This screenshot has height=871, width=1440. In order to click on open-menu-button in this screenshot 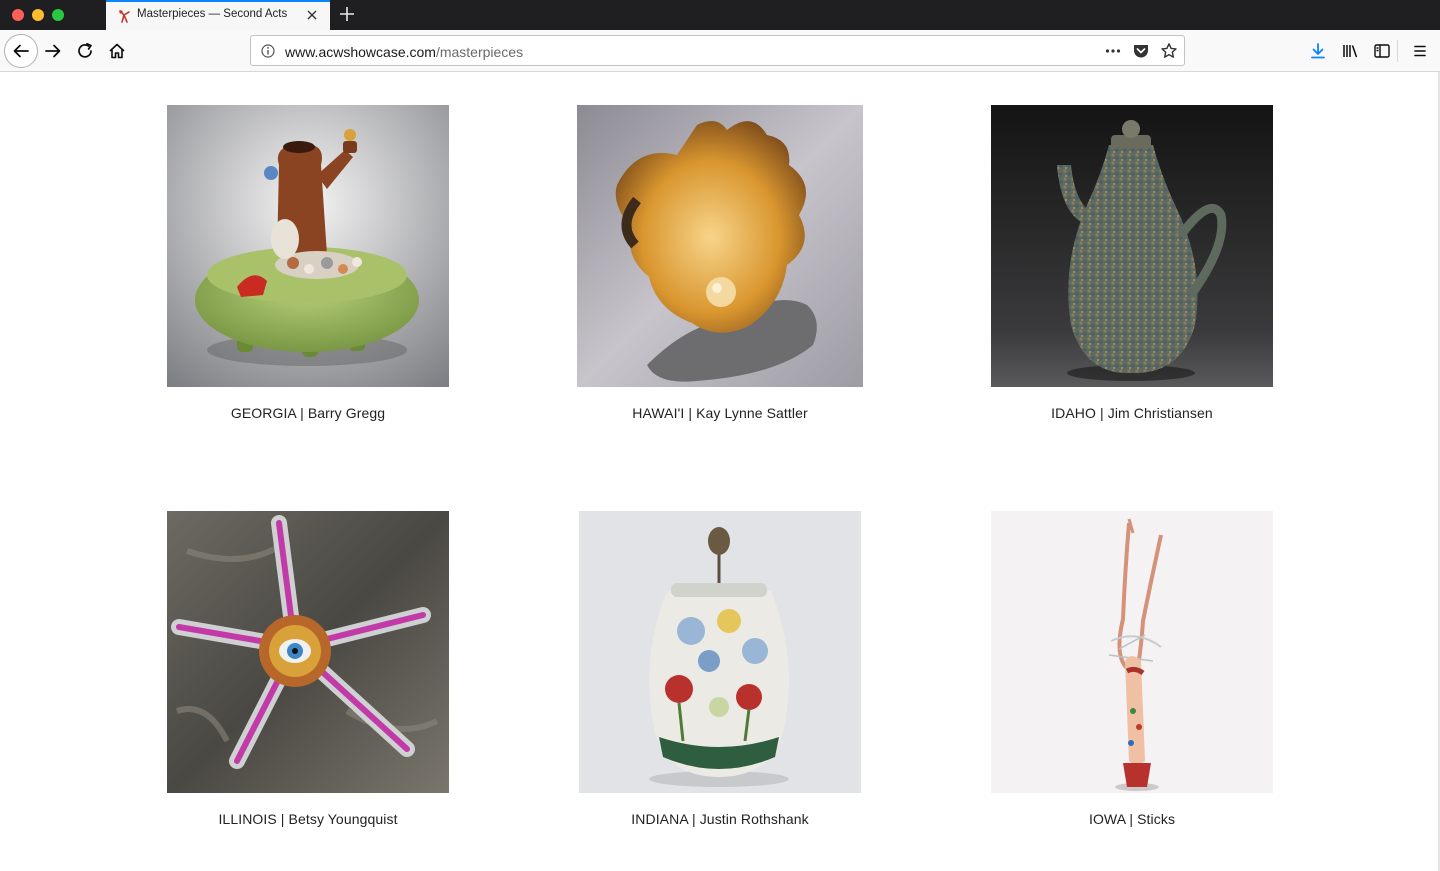, I will do `click(1420, 51)`.